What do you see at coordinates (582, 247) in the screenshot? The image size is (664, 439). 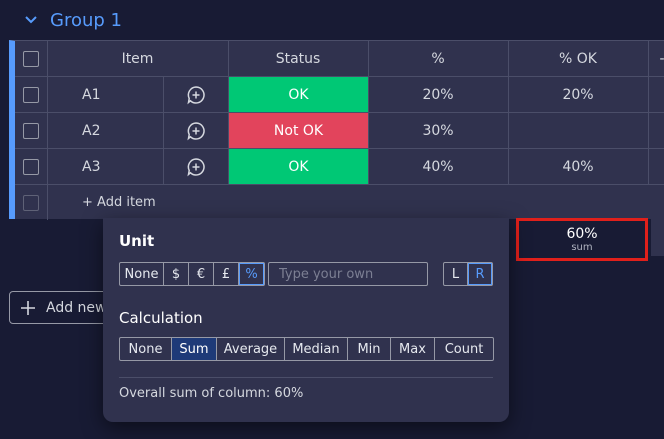 I see `summary-label: sum` at bounding box center [582, 247].